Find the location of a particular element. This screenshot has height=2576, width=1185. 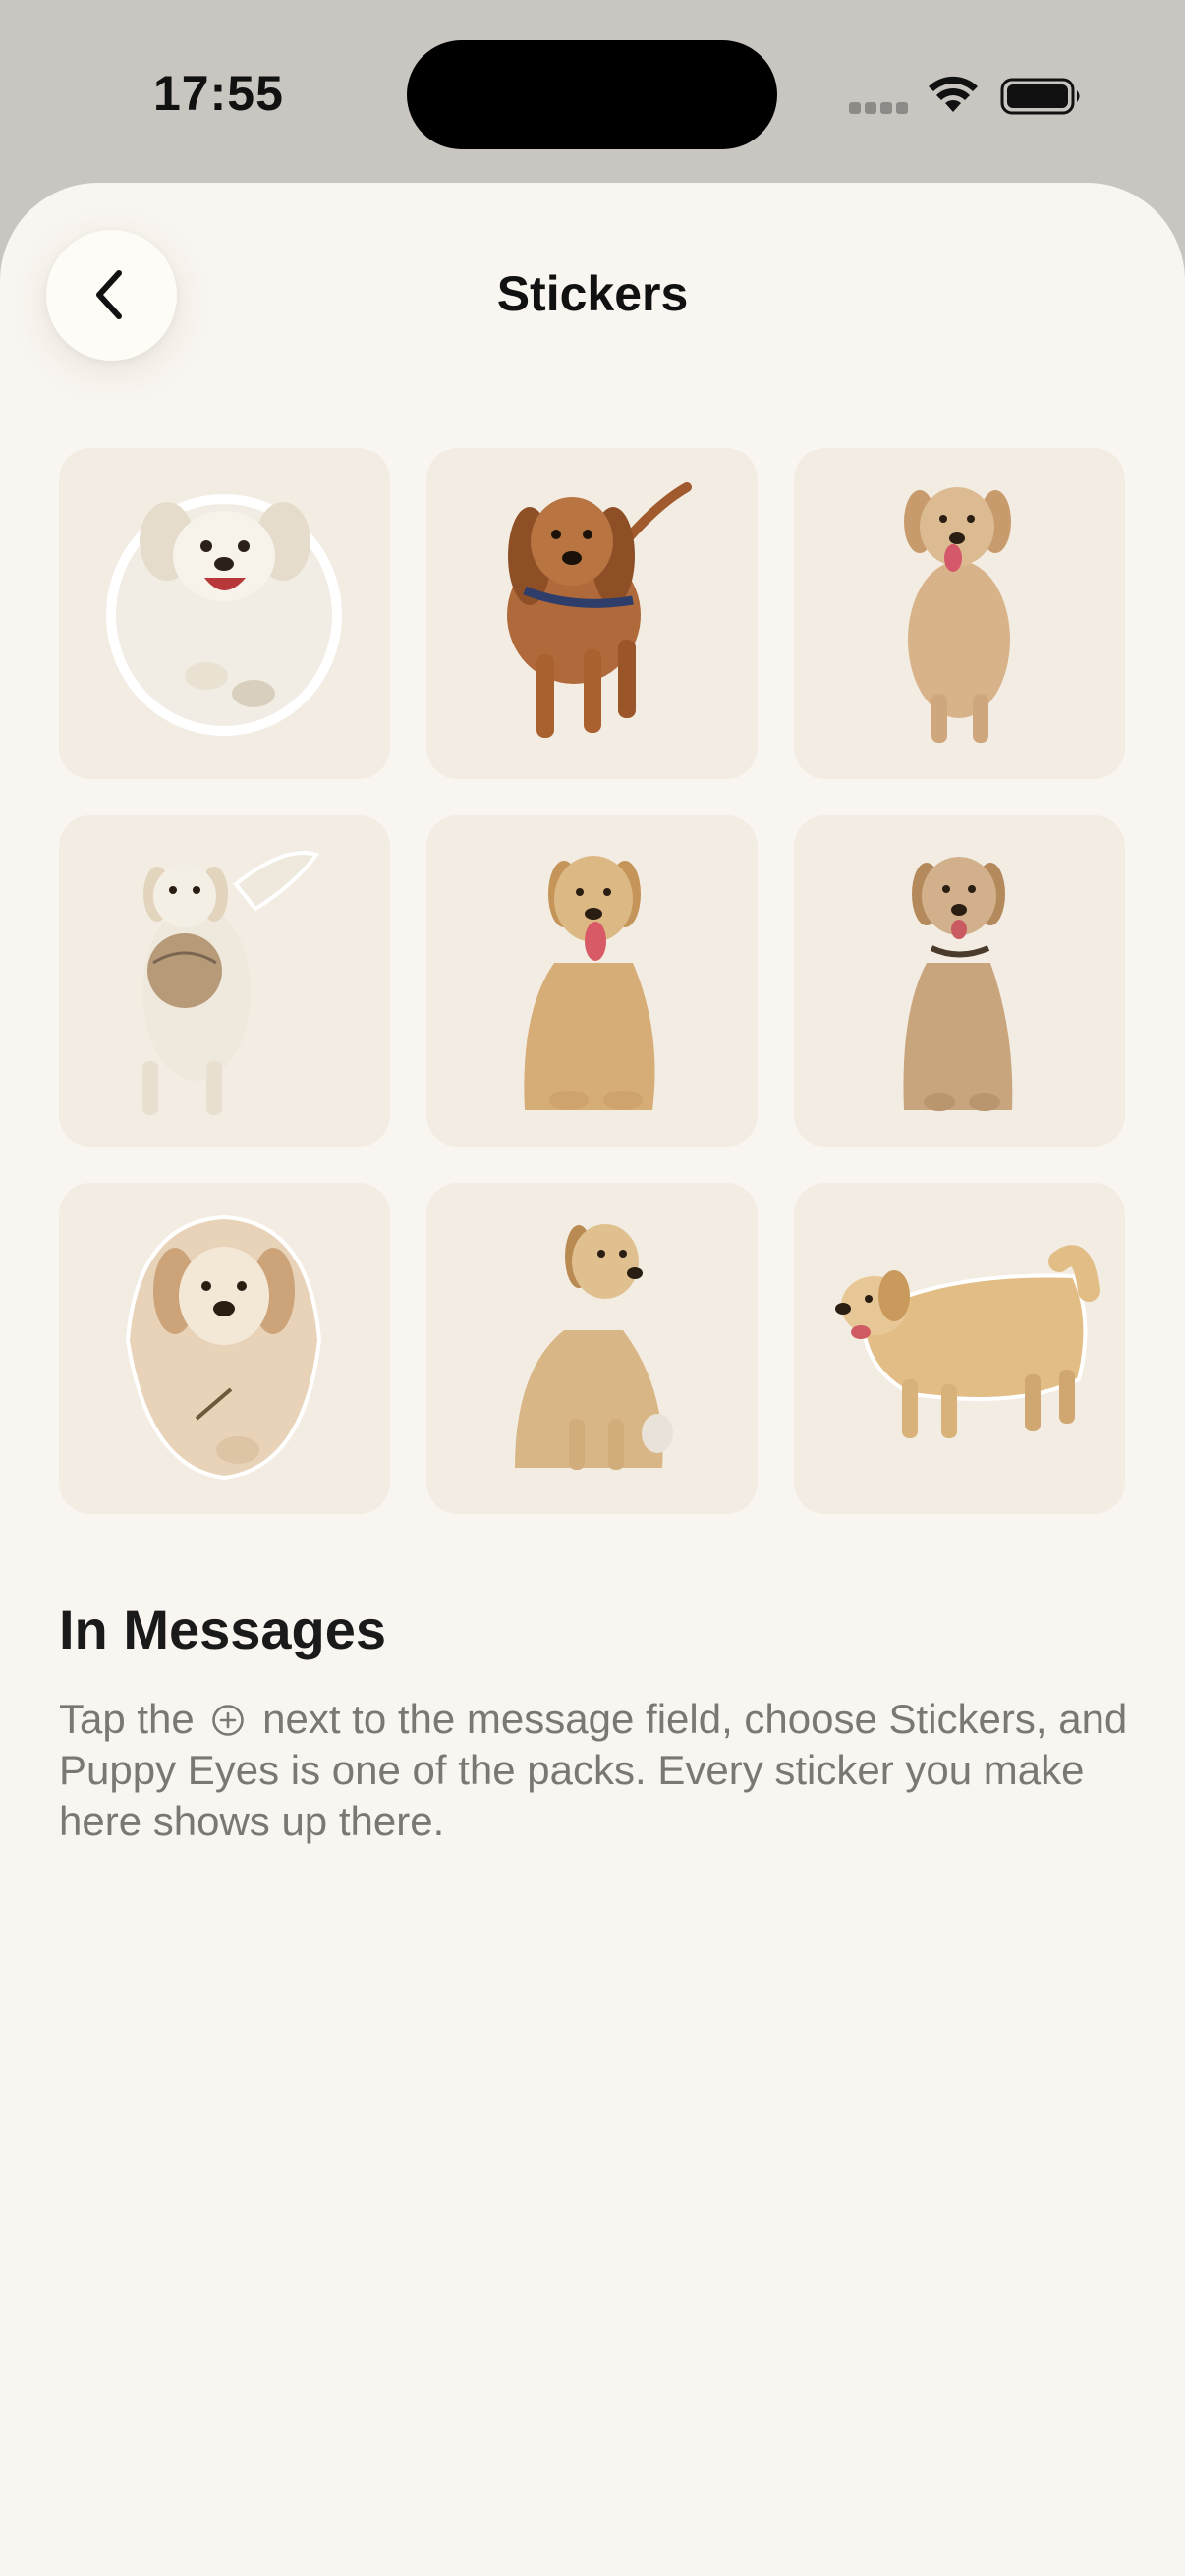

battery-icon is located at coordinates (1040, 96).